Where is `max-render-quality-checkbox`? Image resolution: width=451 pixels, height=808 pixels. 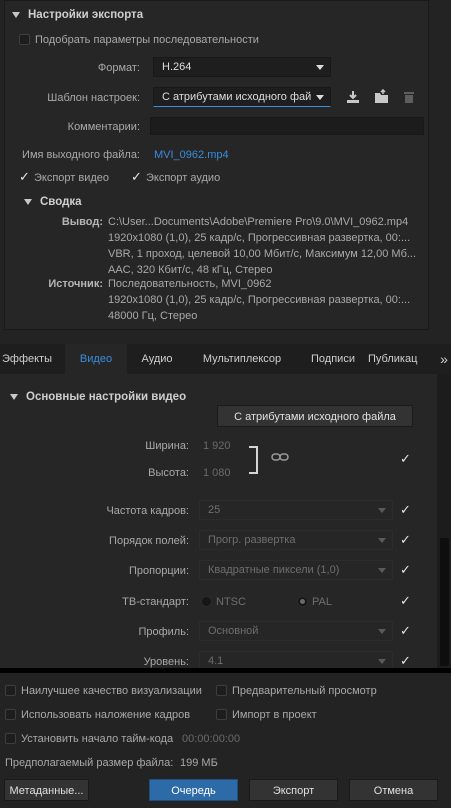 max-render-quality-checkbox is located at coordinates (10, 690).